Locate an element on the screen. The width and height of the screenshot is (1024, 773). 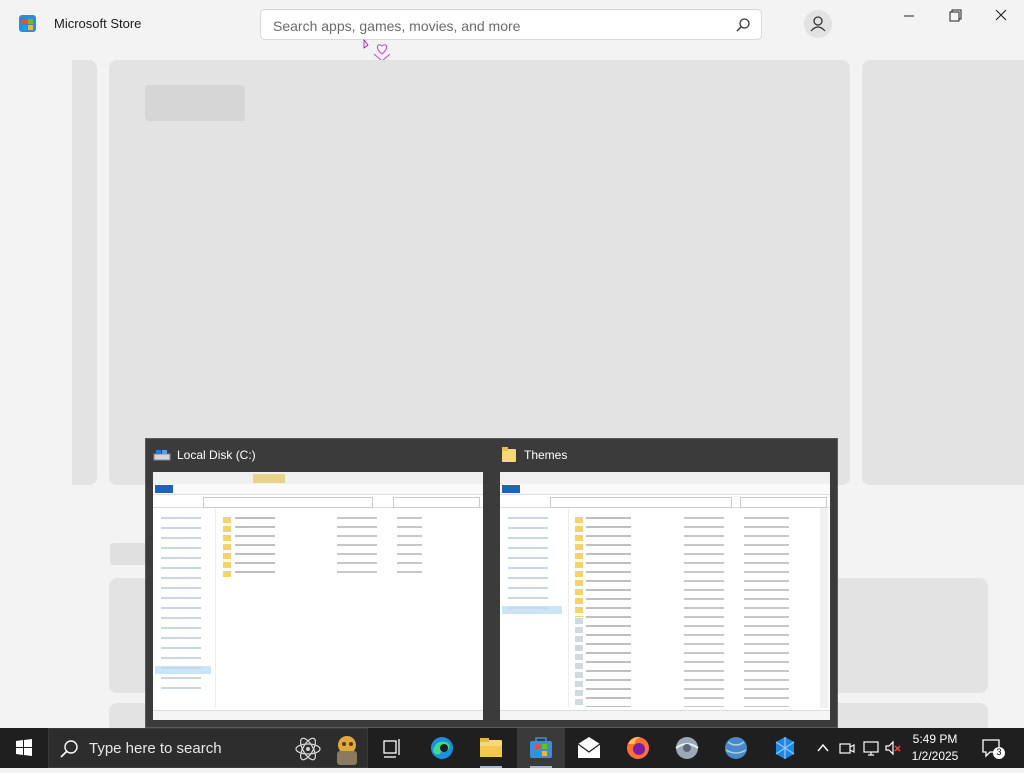
carousel-prev-card is located at coordinates (84, 272).